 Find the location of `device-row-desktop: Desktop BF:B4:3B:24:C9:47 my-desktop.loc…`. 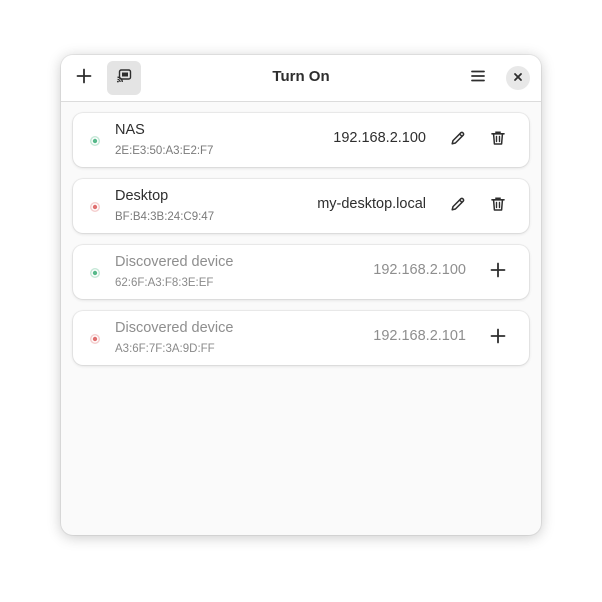

device-row-desktop: Desktop BF:B4:3B:24:C9:47 my-desktop.loc… is located at coordinates (301, 206).